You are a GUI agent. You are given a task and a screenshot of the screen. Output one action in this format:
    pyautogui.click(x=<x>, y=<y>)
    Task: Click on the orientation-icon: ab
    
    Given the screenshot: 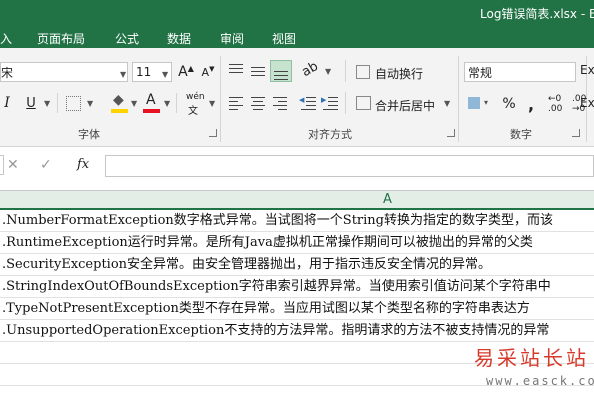 What is the action you would take?
    pyautogui.click(x=310, y=69)
    